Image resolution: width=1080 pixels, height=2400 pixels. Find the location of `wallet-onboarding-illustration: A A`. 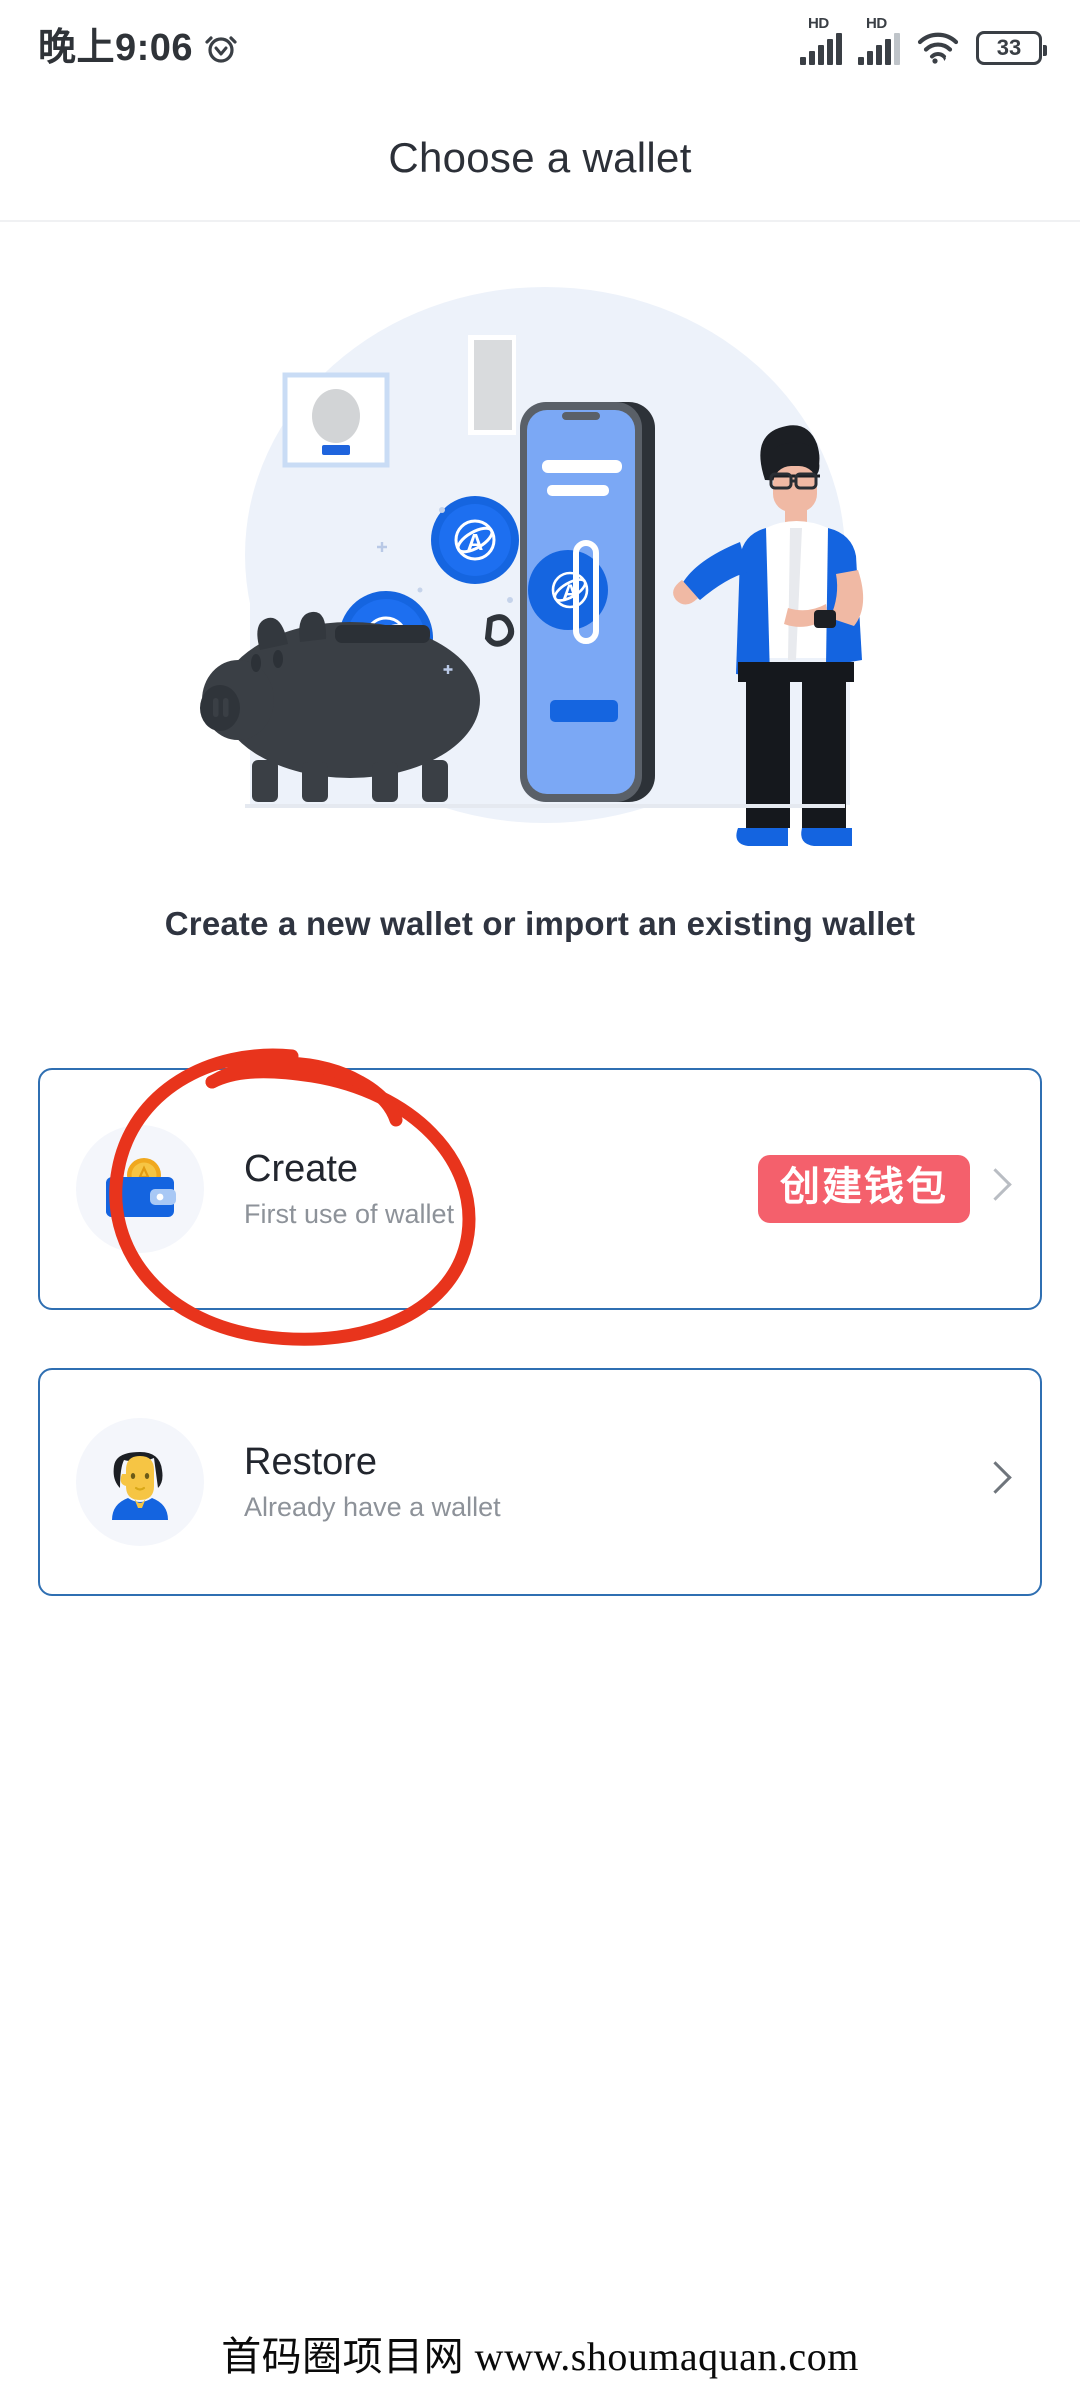

wallet-onboarding-illustration: A A is located at coordinates (532, 566).